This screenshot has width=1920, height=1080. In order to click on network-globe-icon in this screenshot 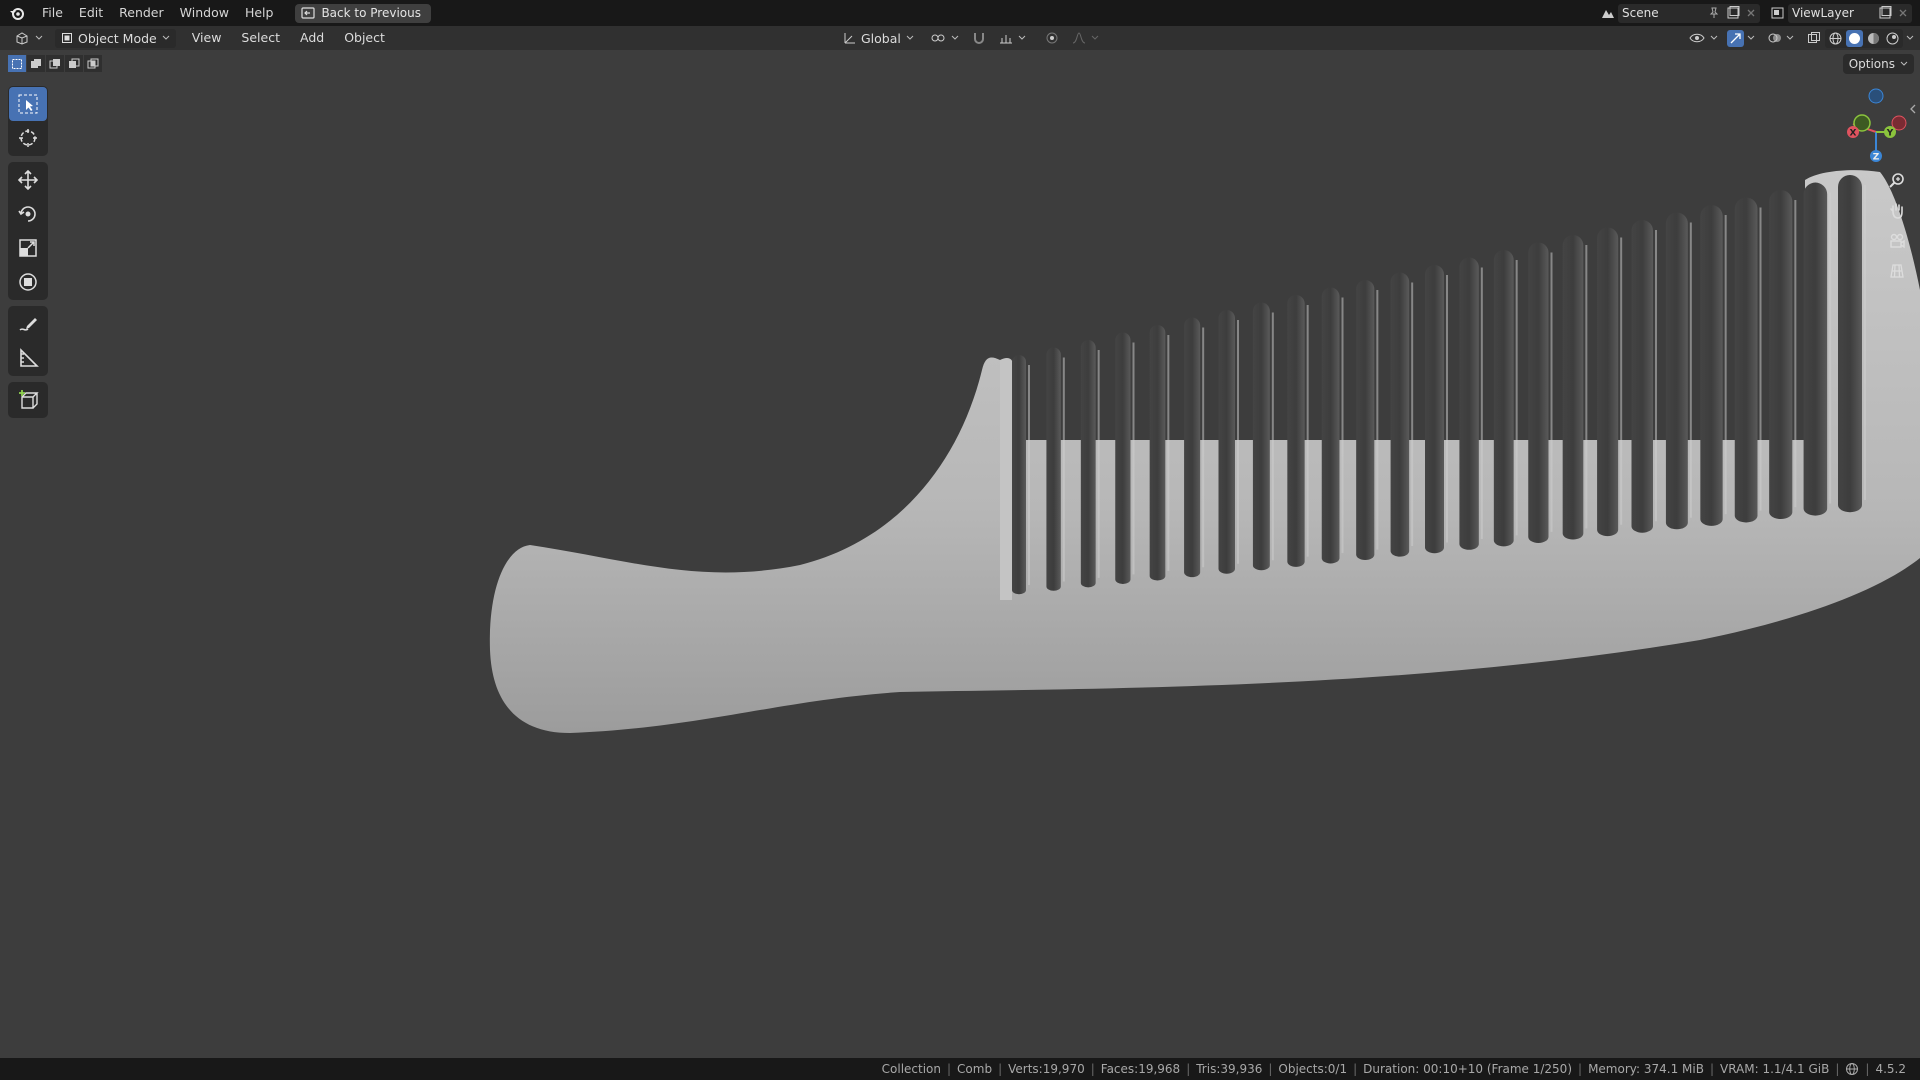, I will do `click(1852, 1069)`.